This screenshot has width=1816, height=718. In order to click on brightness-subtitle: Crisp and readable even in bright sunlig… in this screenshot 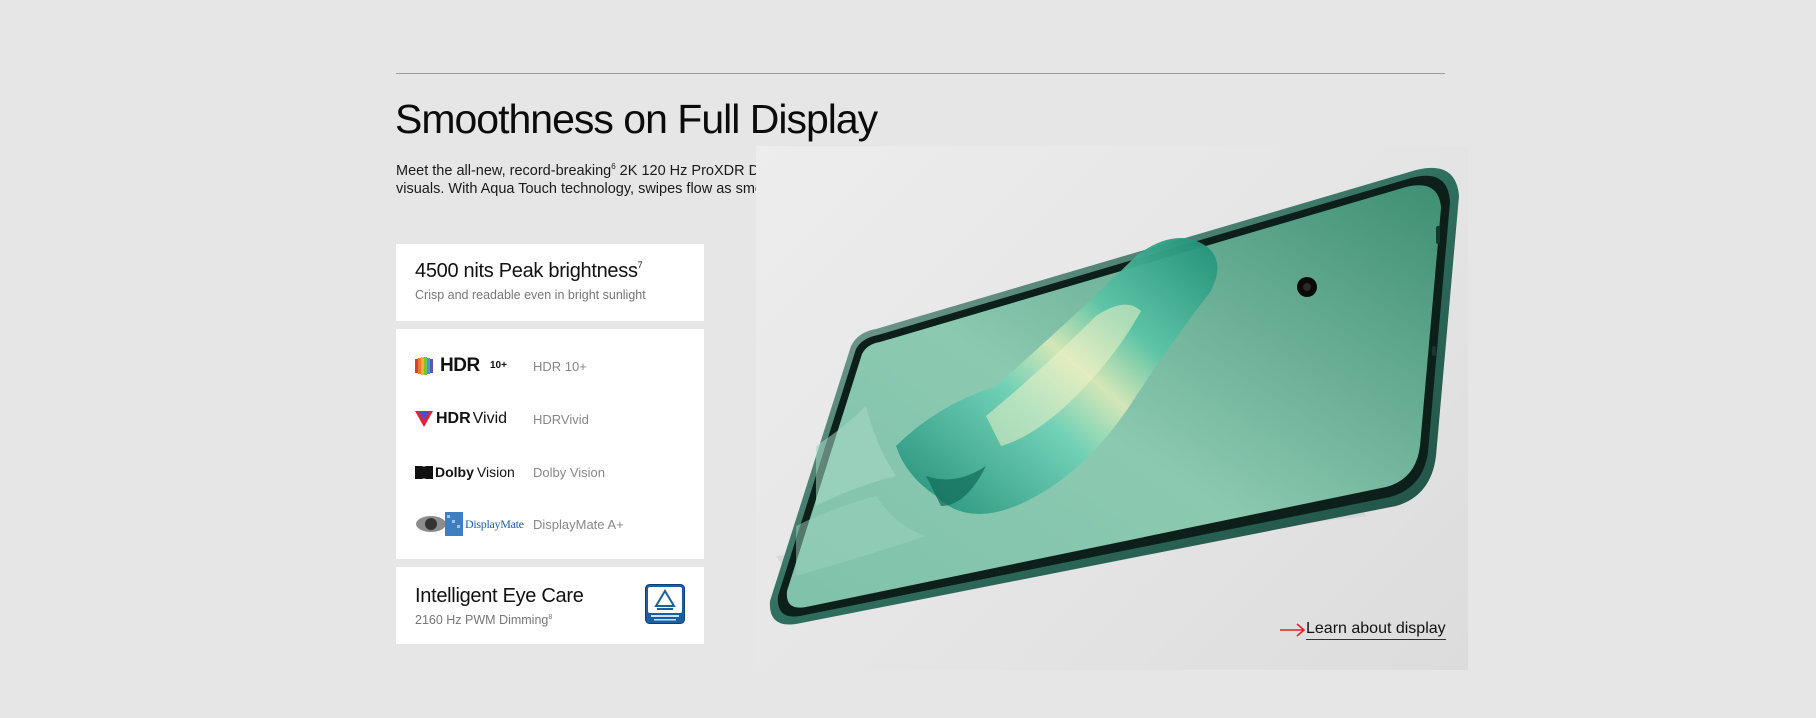, I will do `click(530, 295)`.